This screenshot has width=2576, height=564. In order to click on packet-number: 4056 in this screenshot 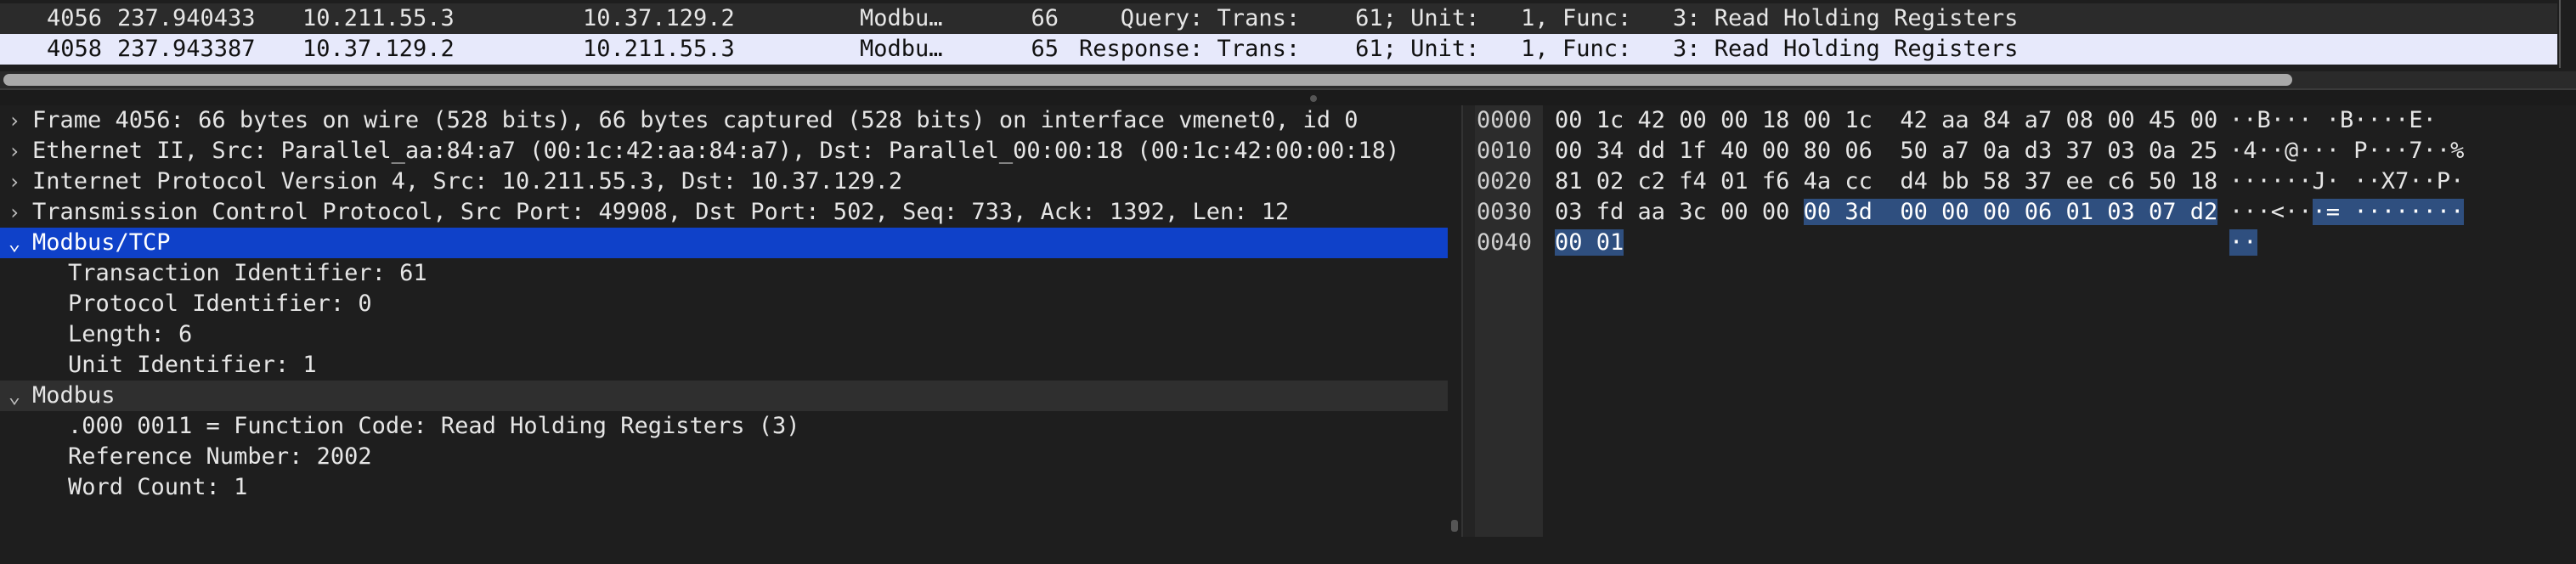, I will do `click(74, 18)`.